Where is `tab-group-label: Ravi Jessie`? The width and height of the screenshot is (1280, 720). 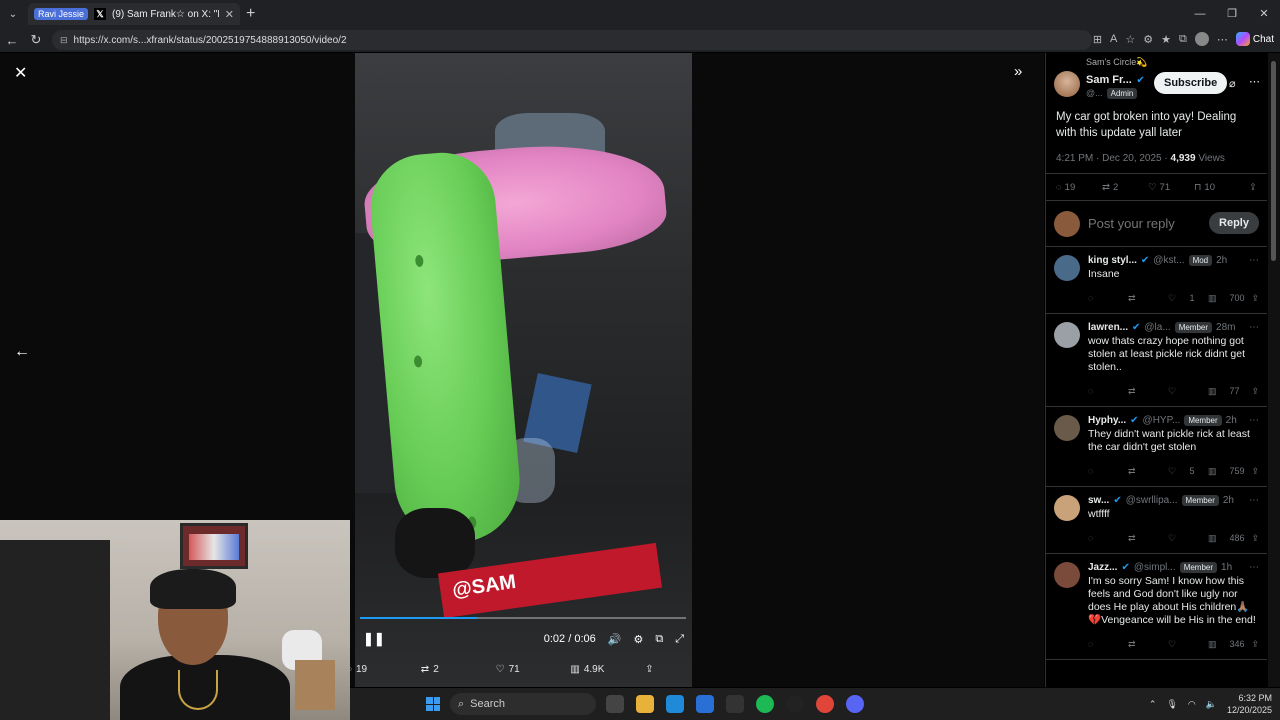 tab-group-label: Ravi Jessie is located at coordinates (61, 14).